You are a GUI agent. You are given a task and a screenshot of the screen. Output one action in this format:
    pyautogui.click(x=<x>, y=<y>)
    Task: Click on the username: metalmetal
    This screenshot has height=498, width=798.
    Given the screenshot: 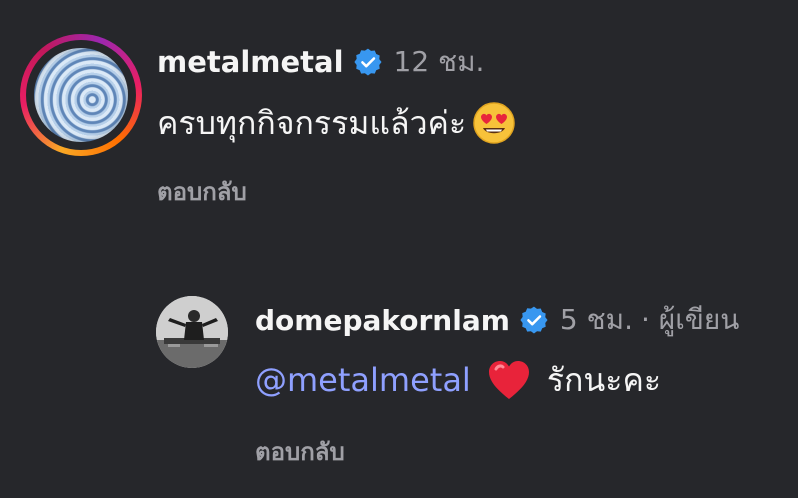 What is the action you would take?
    pyautogui.click(x=250, y=62)
    